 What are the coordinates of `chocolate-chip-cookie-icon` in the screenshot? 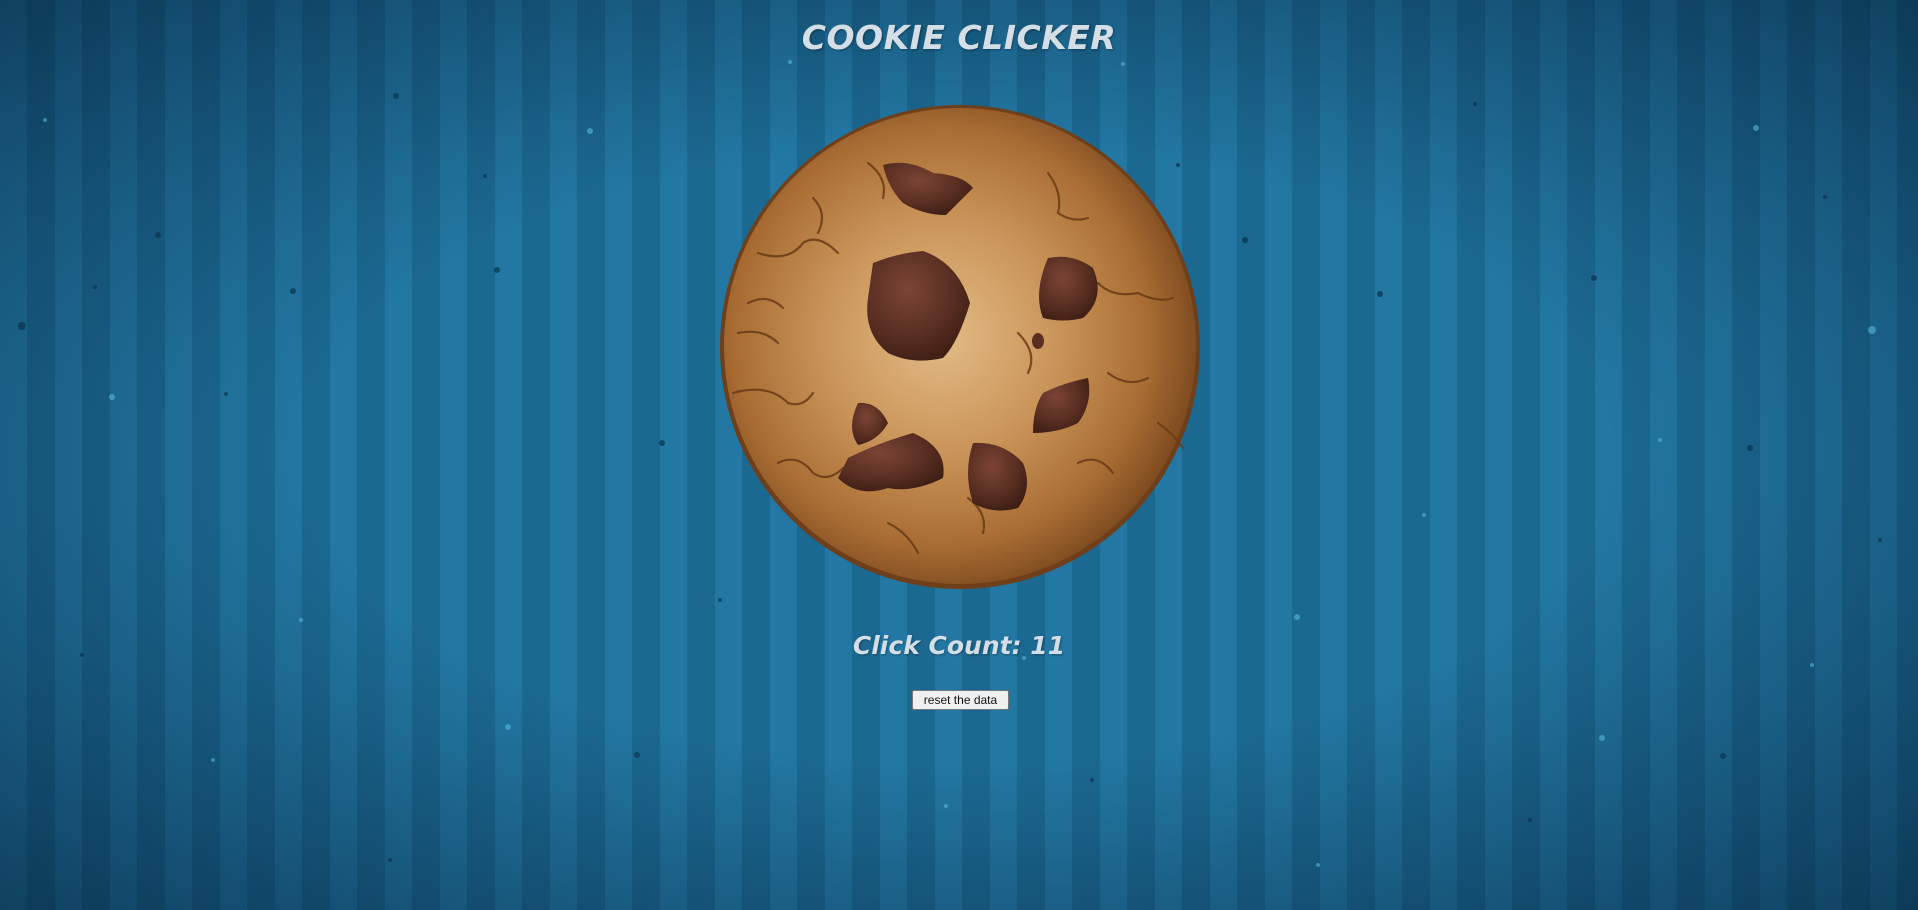 It's located at (960, 347).